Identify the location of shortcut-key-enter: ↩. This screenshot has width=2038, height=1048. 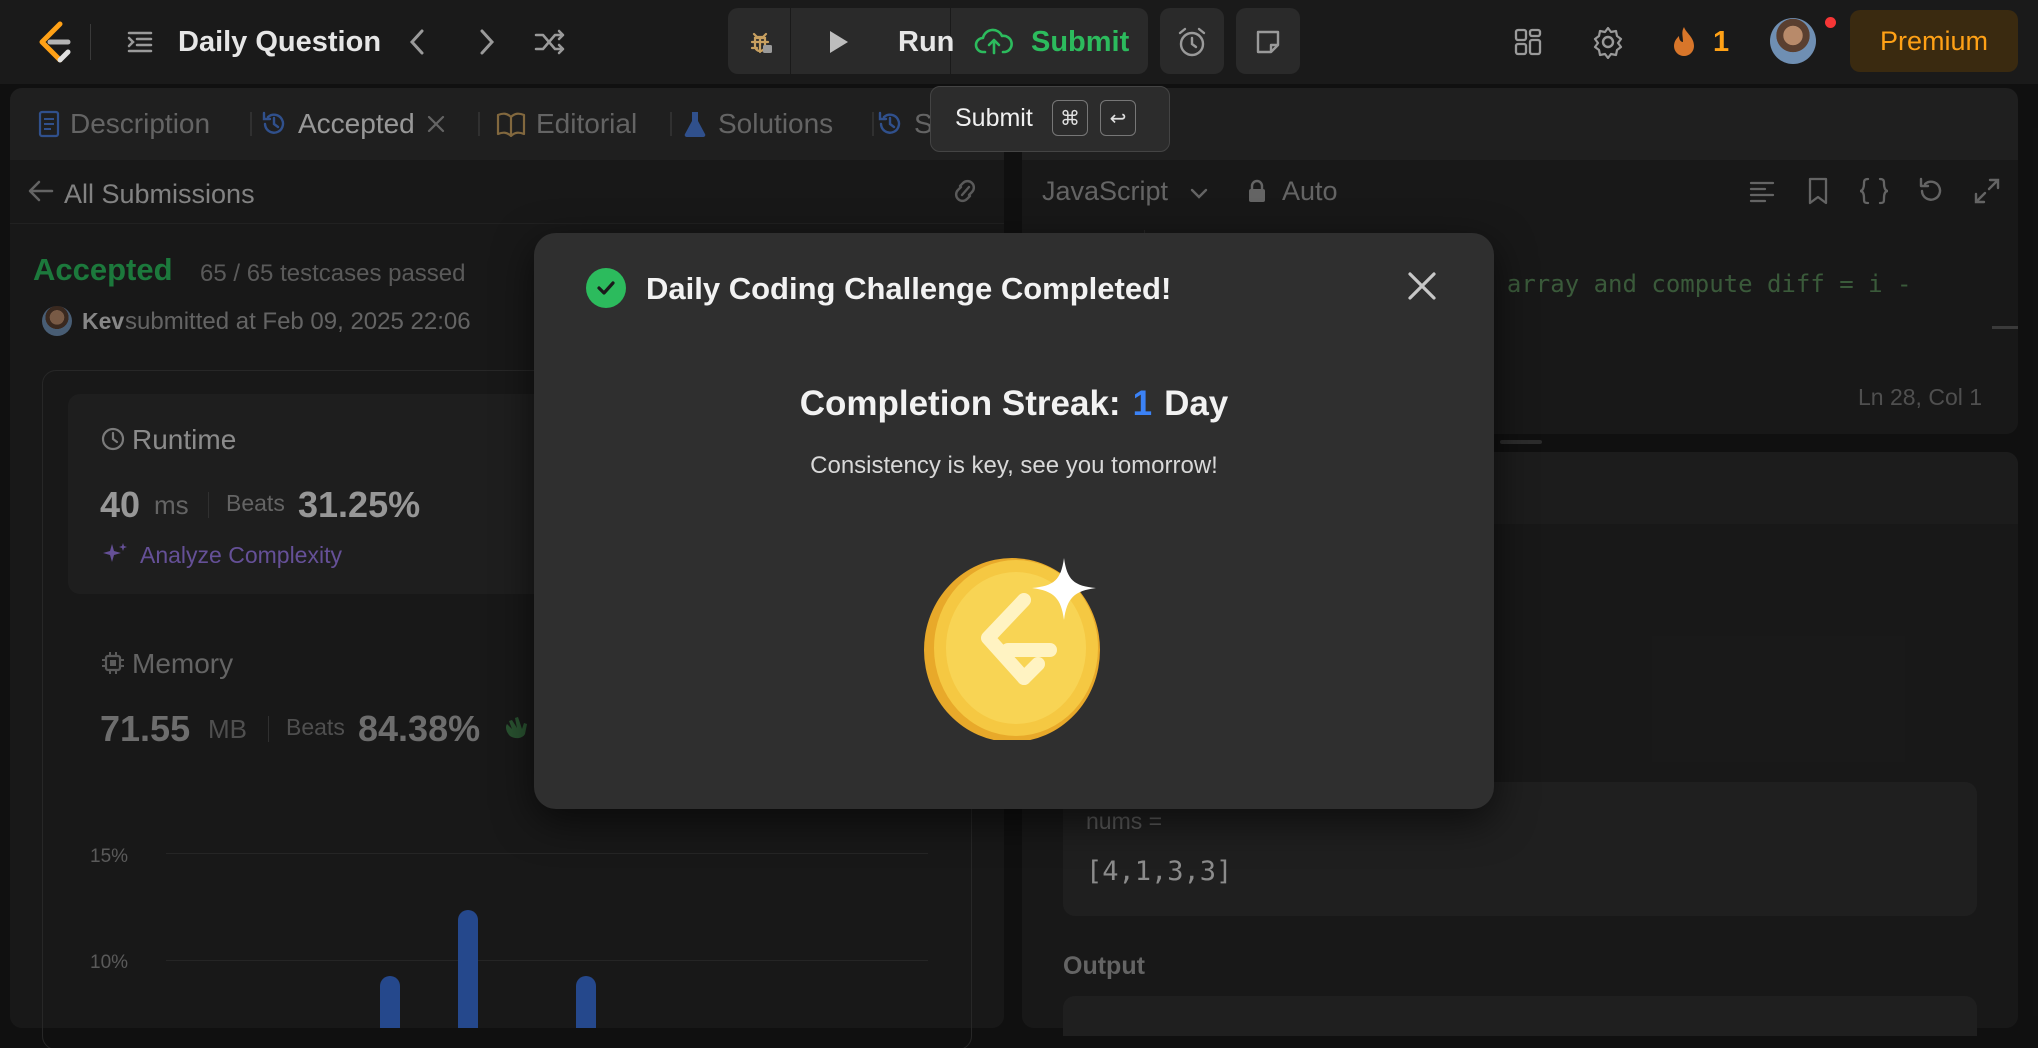
(1118, 118).